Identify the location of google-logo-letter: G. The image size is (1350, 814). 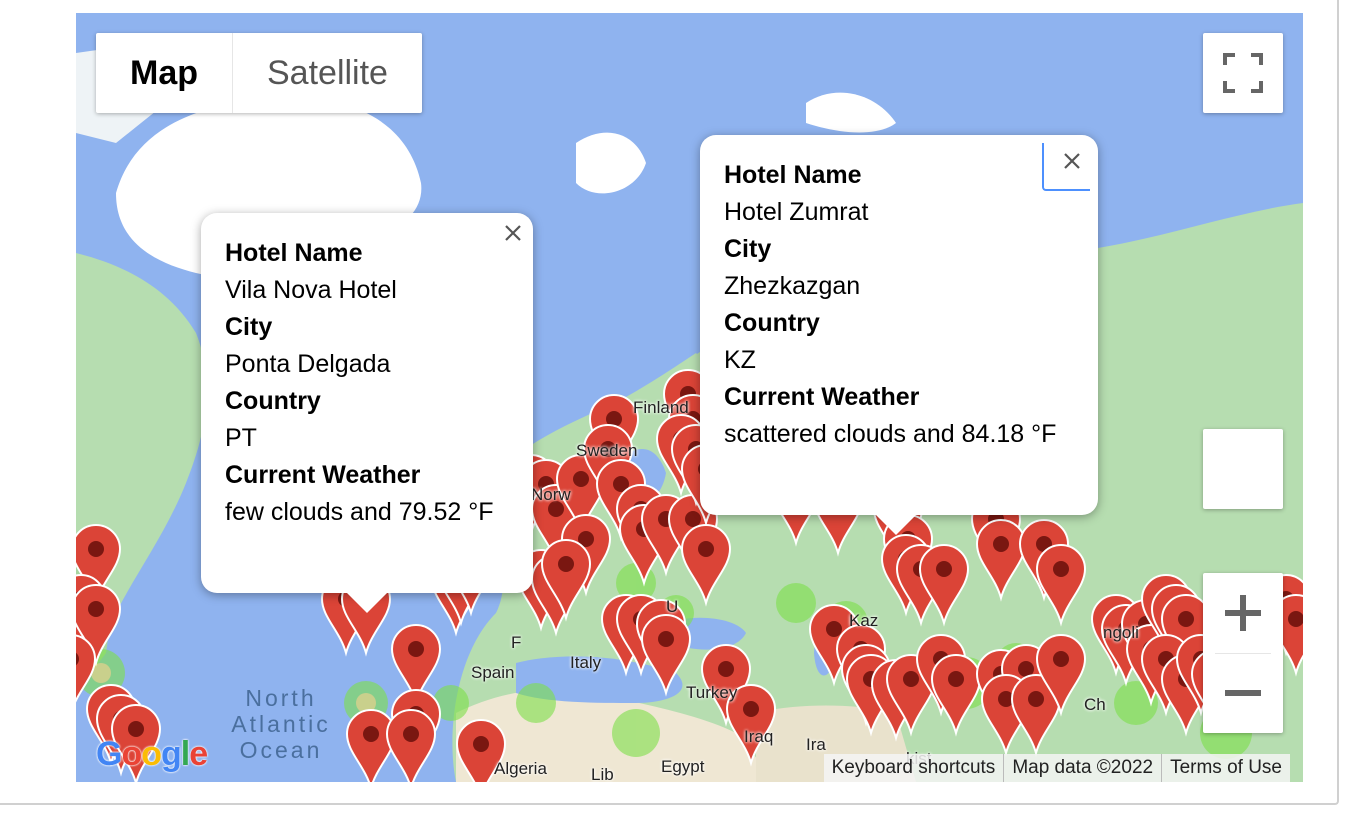
(109, 754).